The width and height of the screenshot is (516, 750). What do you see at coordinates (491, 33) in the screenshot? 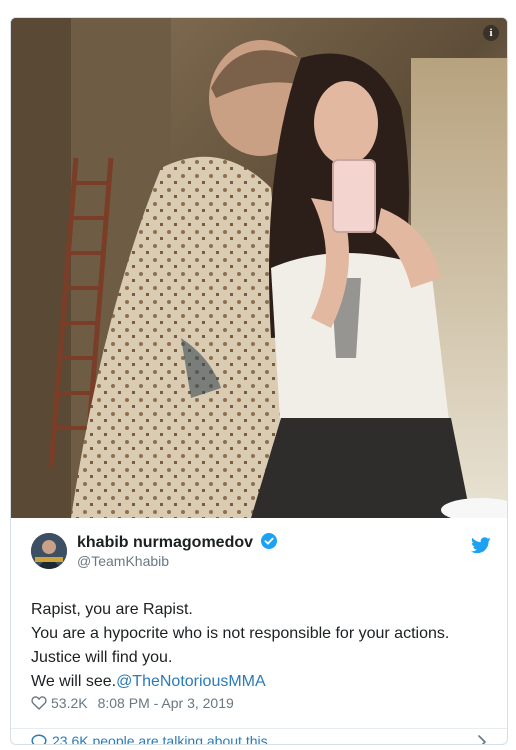
I see `info-icon: i` at bounding box center [491, 33].